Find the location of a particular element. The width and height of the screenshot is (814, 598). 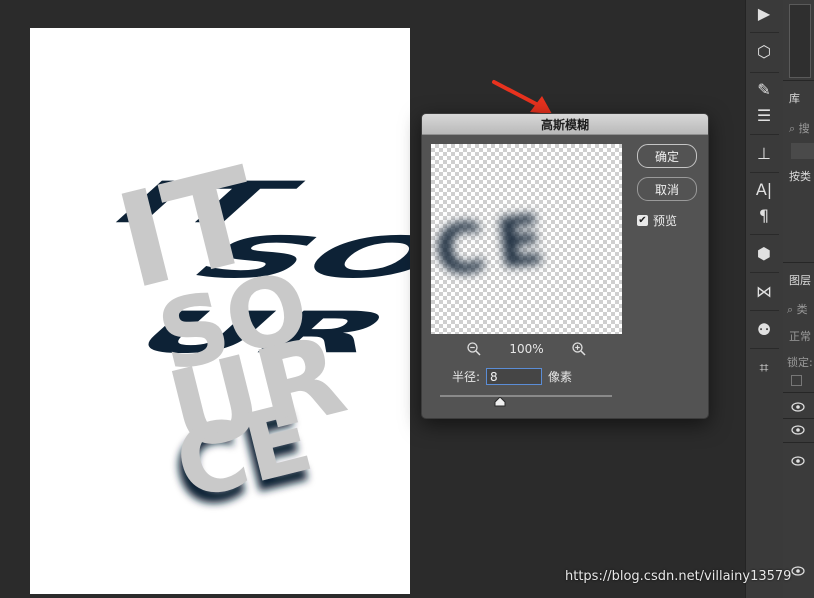

preview-label: 预览 is located at coordinates (665, 221).